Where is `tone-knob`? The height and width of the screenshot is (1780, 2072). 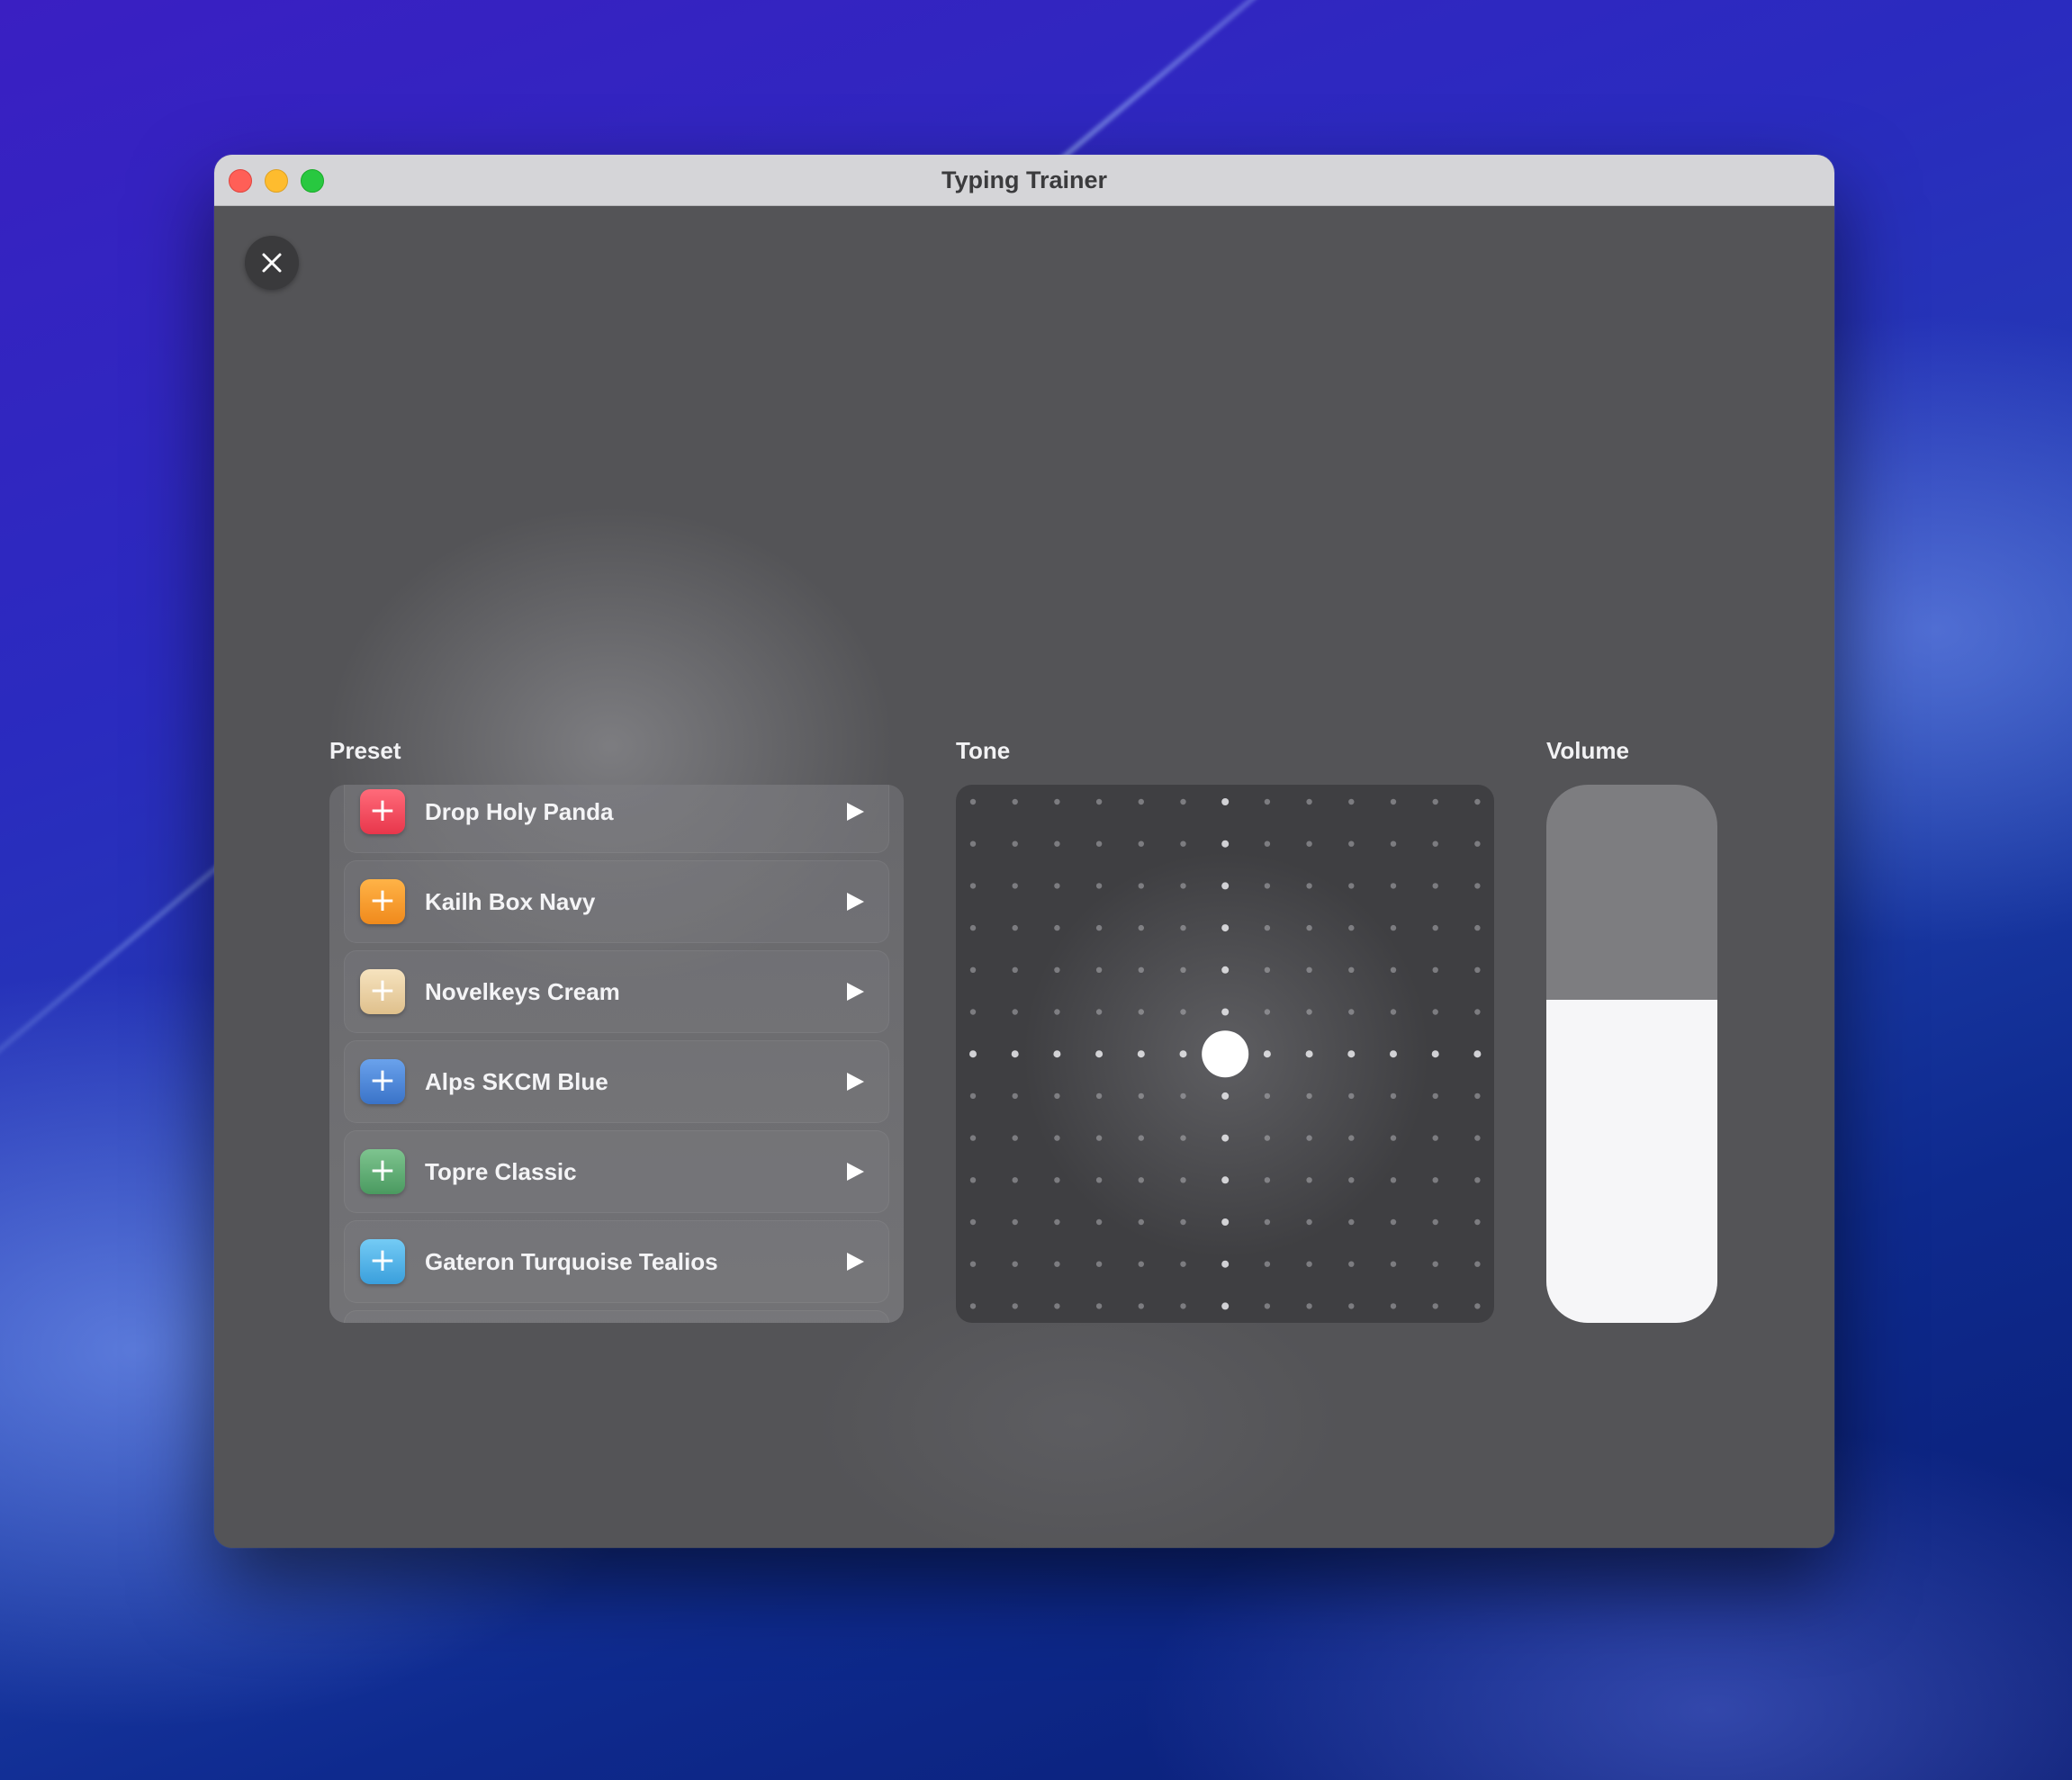 tone-knob is located at coordinates (1226, 1054).